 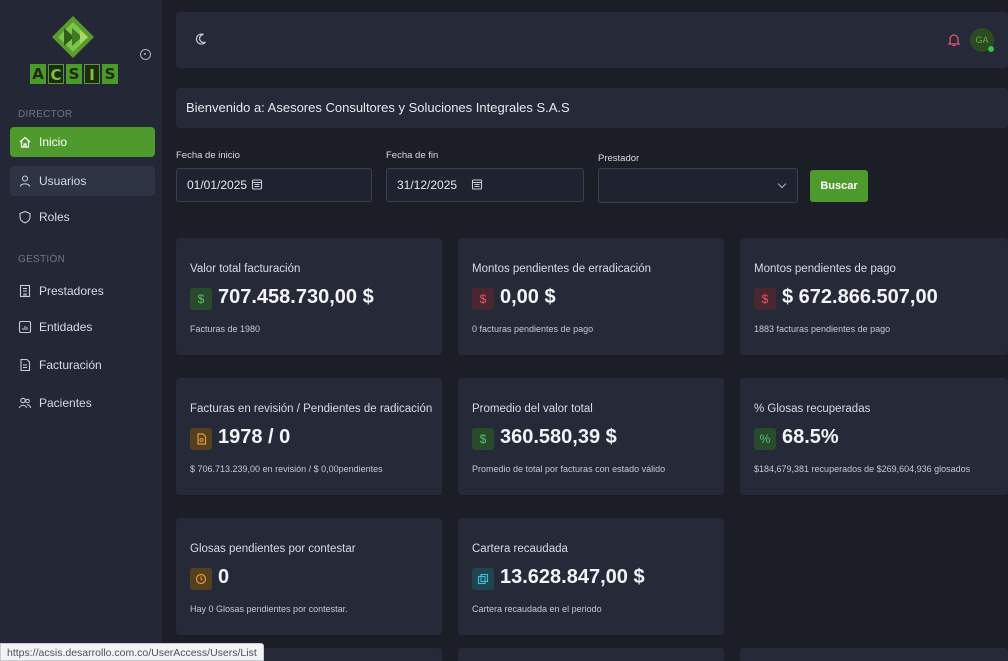 I want to click on card-value: 68.5%, so click(x=810, y=437).